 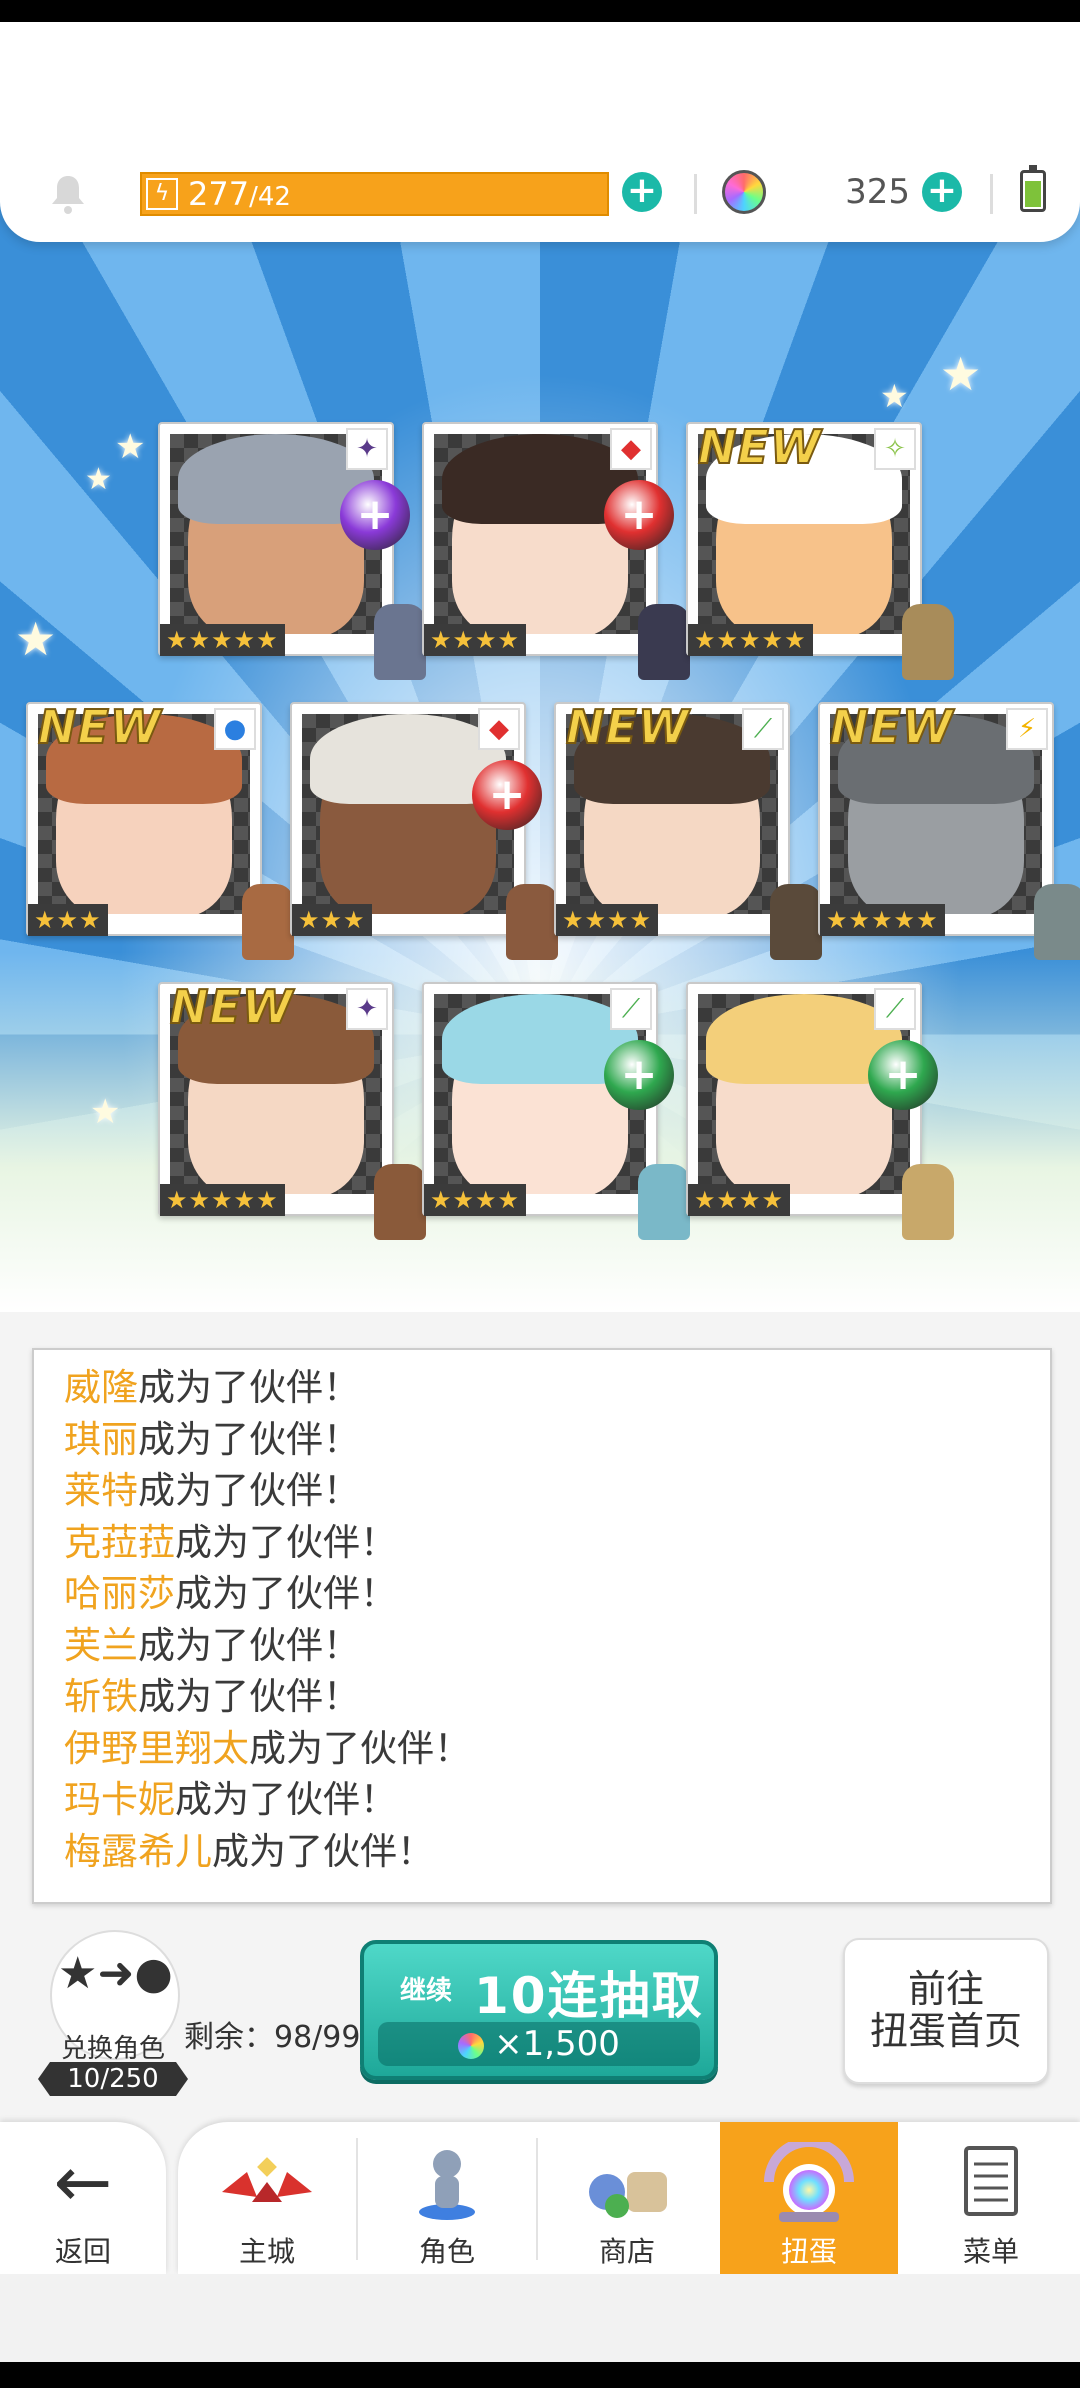 I want to click on exchange-label: 兑换角色, so click(x=112, y=2049).